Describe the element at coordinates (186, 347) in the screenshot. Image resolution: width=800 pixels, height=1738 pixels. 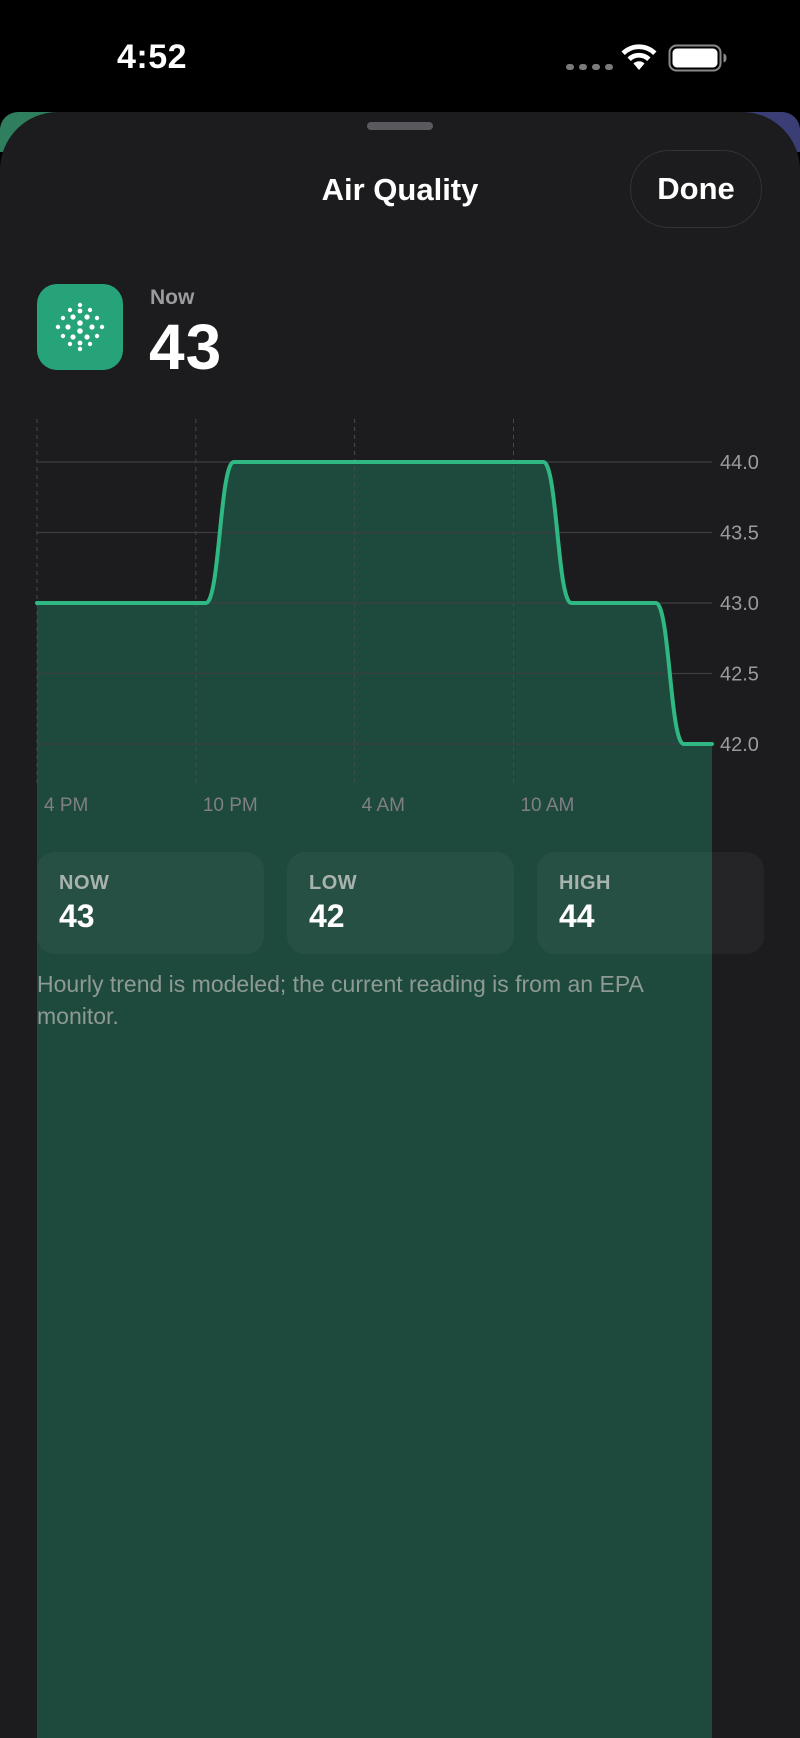
I see `current-reading-value: 43` at that location.